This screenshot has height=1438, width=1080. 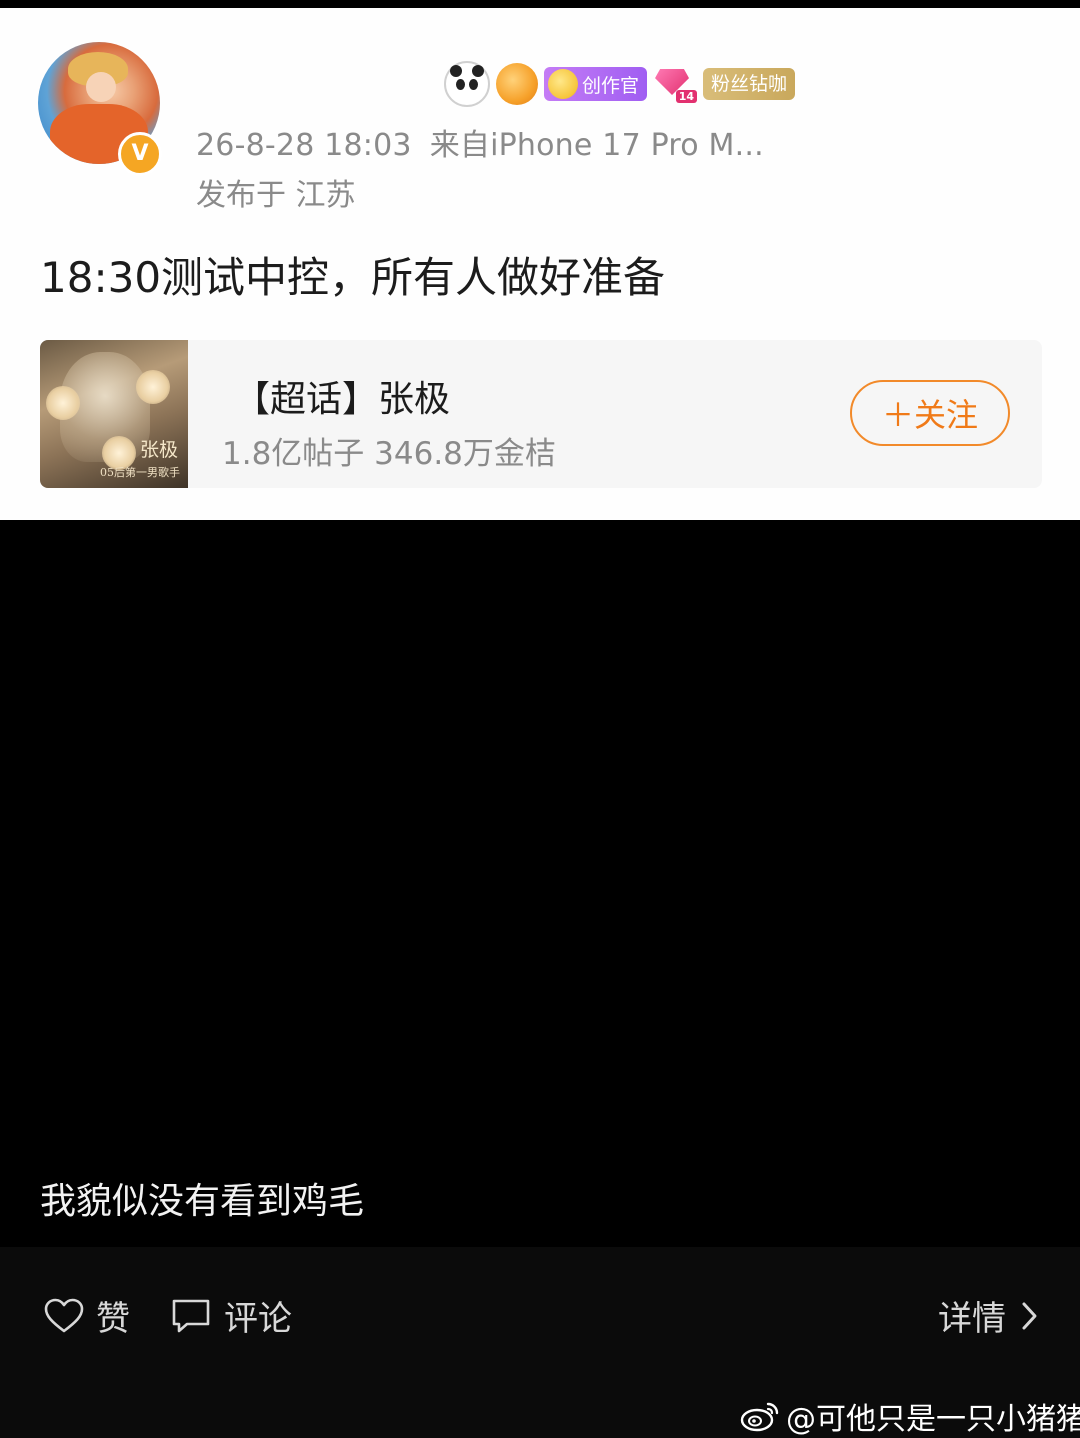 I want to click on comment-icon, so click(x=191, y=1315).